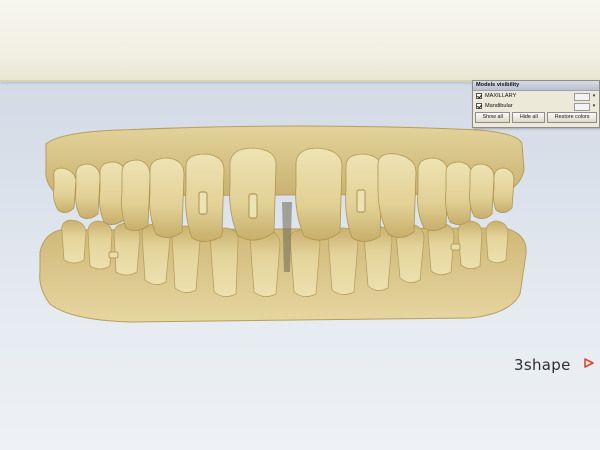  What do you see at coordinates (479, 106) in the screenshot?
I see `mandibular-checkbox` at bounding box center [479, 106].